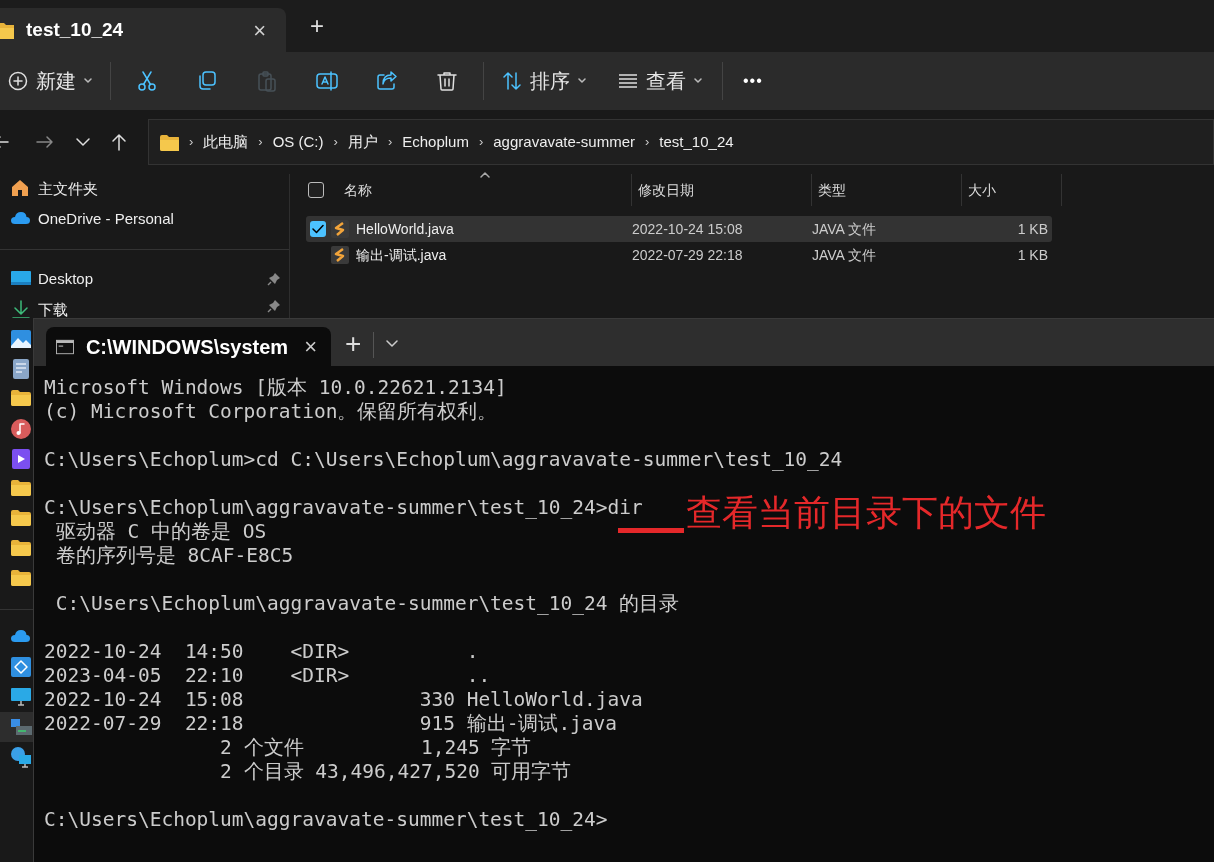  I want to click on terminal-line: 卷的序列号是 8CAF-E8C5, so click(174, 556).